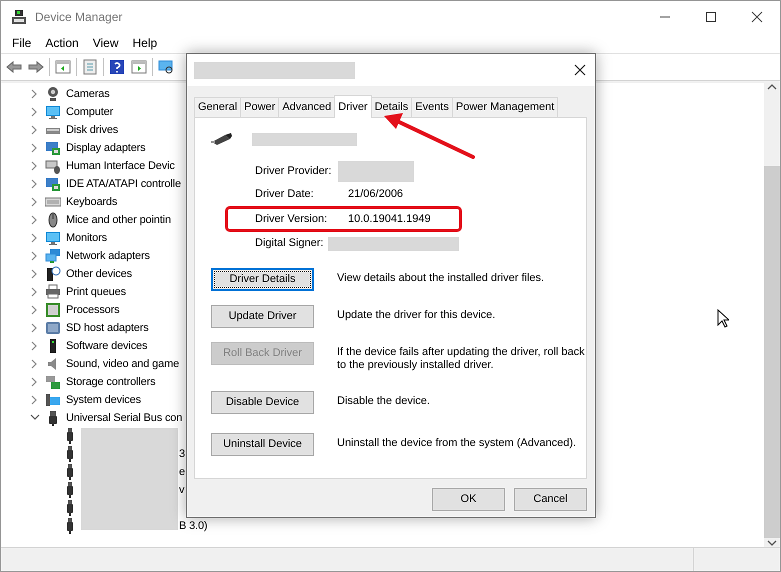  Describe the element at coordinates (106, 43) in the screenshot. I see `menu-item: View` at that location.